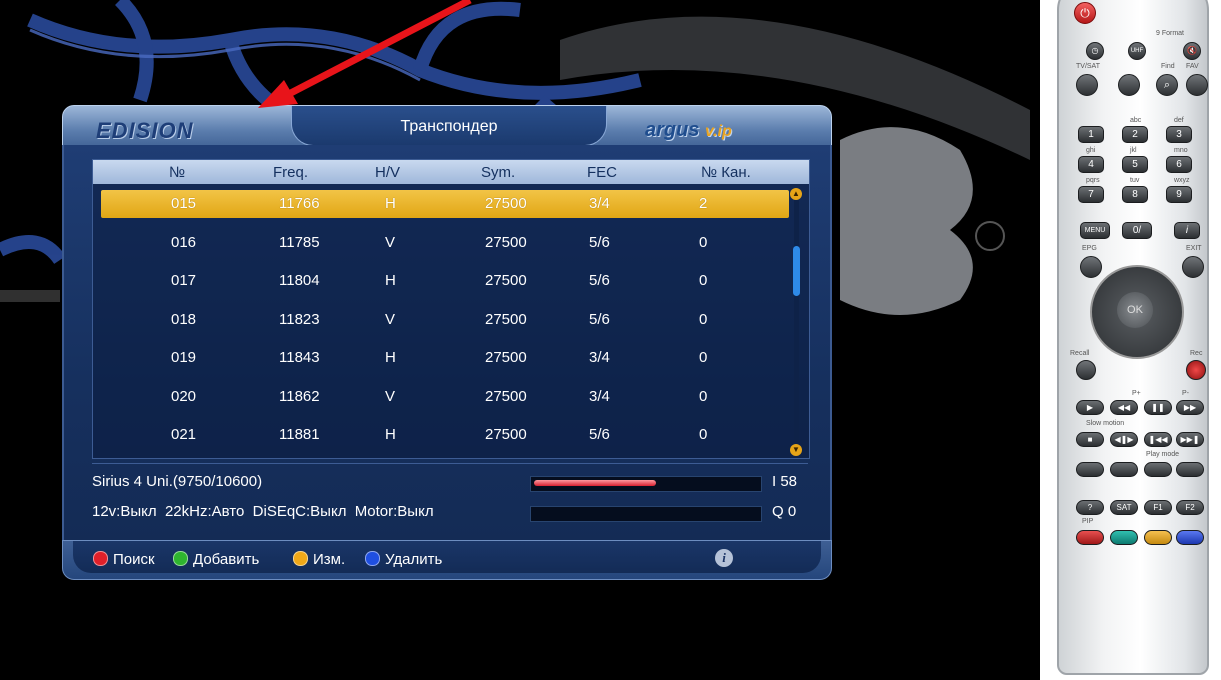 Image resolution: width=1221 pixels, height=680 pixels. Describe the element at coordinates (184, 280) in the screenshot. I see `cell-number: 017` at that location.